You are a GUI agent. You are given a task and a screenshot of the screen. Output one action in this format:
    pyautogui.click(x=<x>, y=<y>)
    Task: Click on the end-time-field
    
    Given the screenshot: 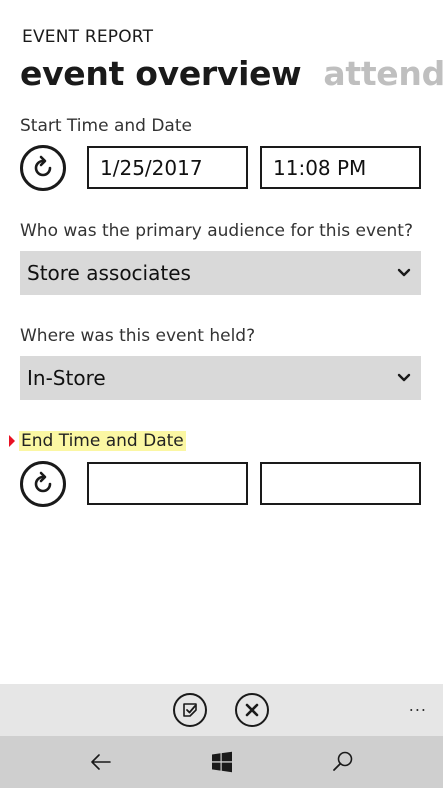 What is the action you would take?
    pyautogui.click(x=340, y=483)
    